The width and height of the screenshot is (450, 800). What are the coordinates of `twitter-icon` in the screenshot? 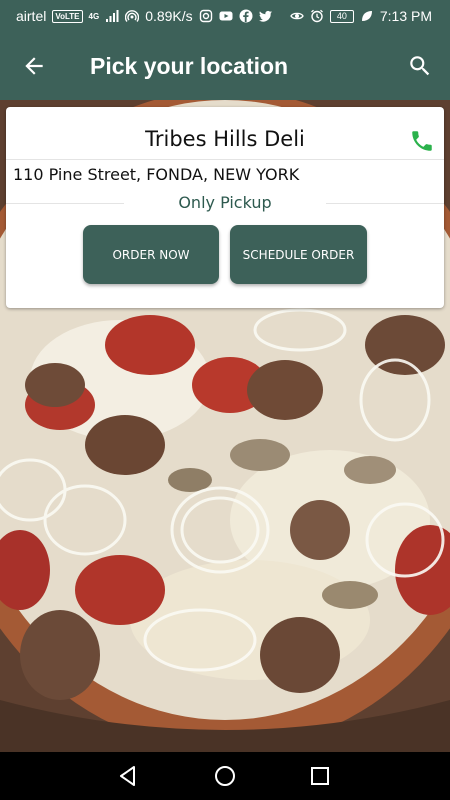 It's located at (265, 16).